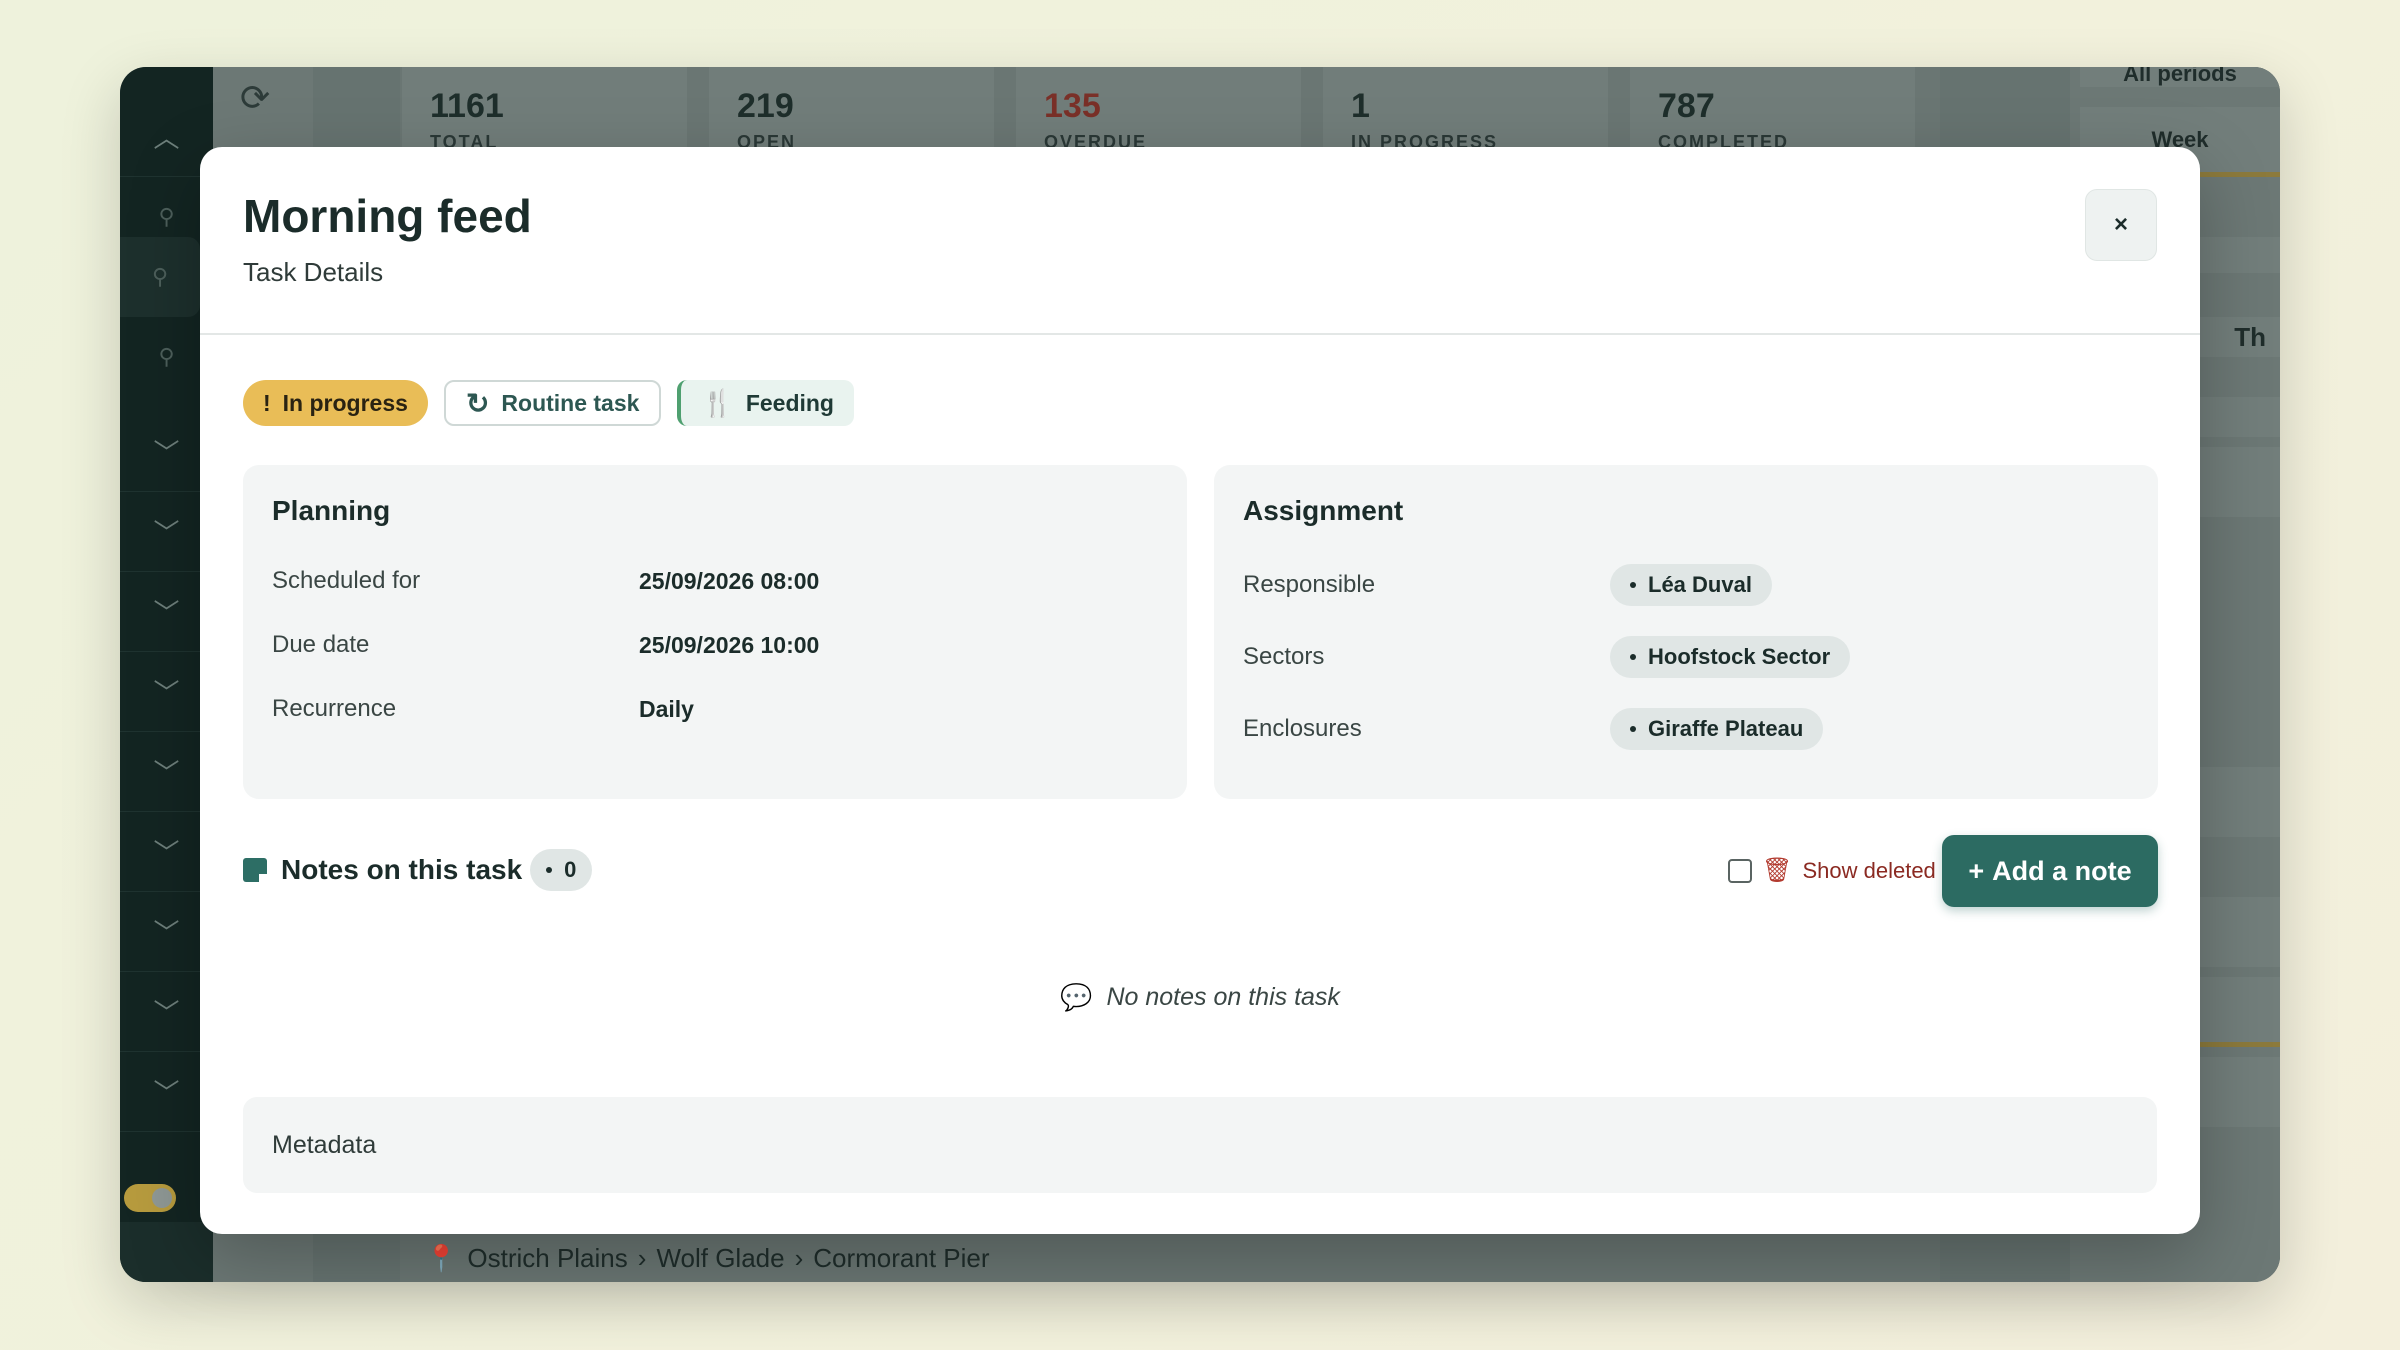 The height and width of the screenshot is (1350, 2400). I want to click on modal-subtitle: Task Details, so click(313, 272).